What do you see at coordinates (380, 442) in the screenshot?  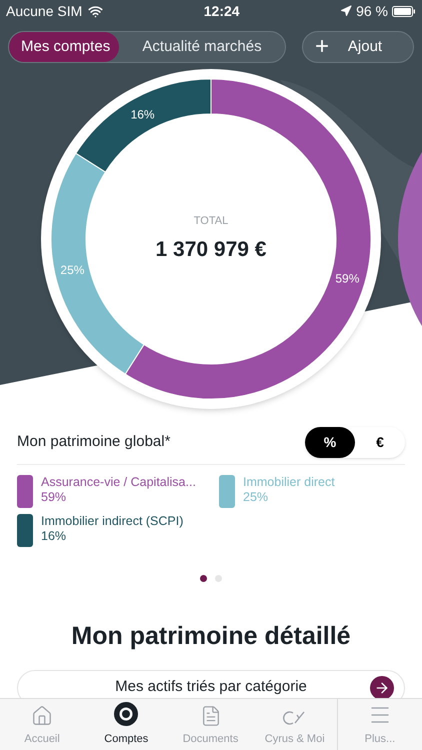 I see `unit-option: €` at bounding box center [380, 442].